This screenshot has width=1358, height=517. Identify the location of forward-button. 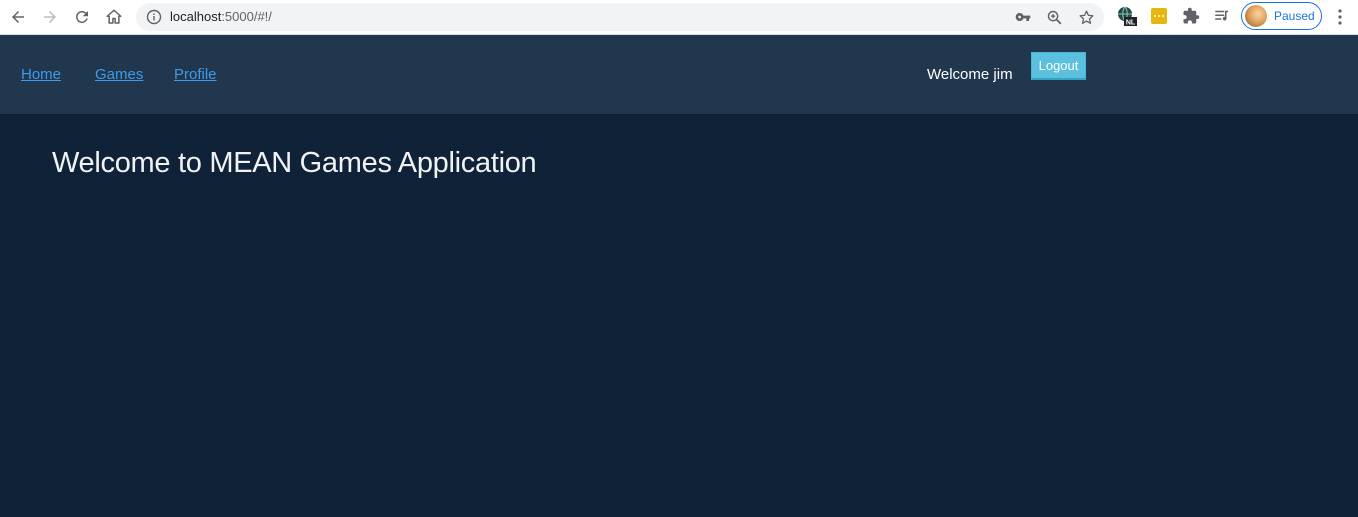
(50, 17).